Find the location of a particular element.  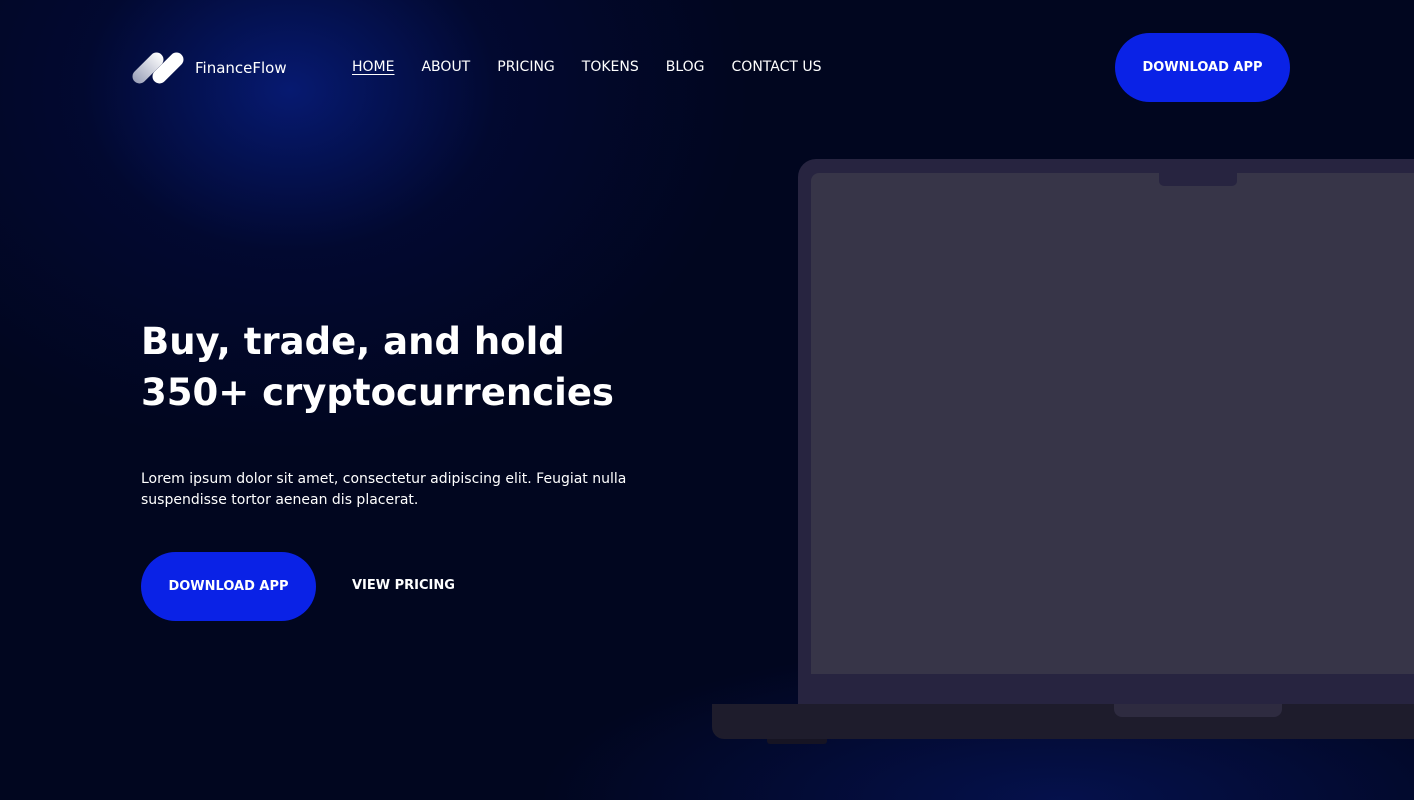

nav-item-contact-us: CONTACT US is located at coordinates (777, 67).